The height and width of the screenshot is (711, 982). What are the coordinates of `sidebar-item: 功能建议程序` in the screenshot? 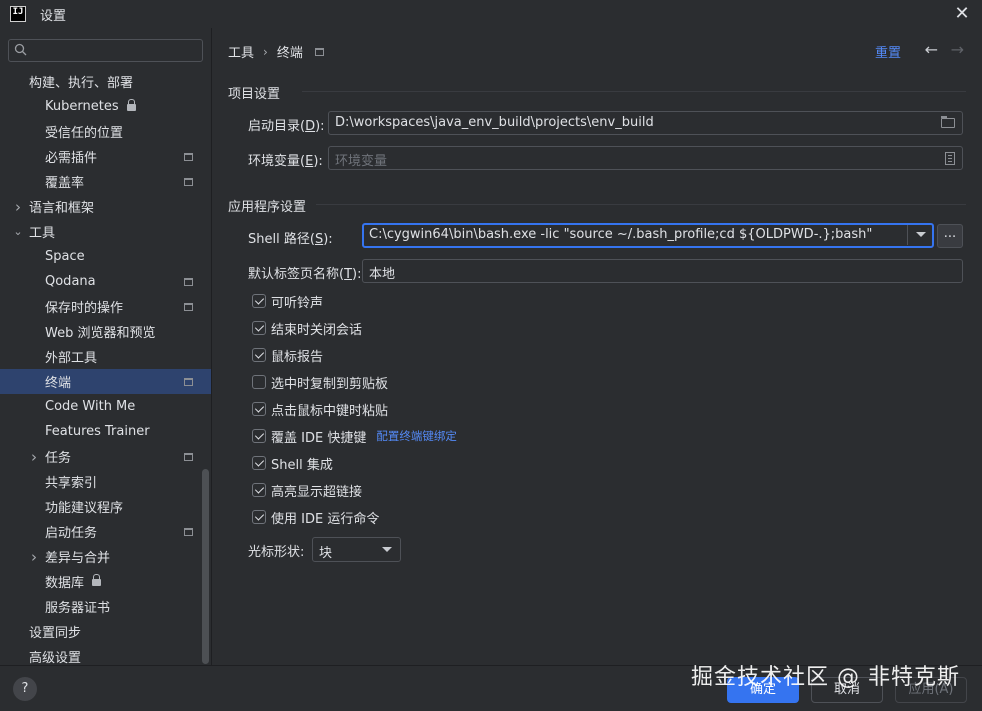 It's located at (105, 506).